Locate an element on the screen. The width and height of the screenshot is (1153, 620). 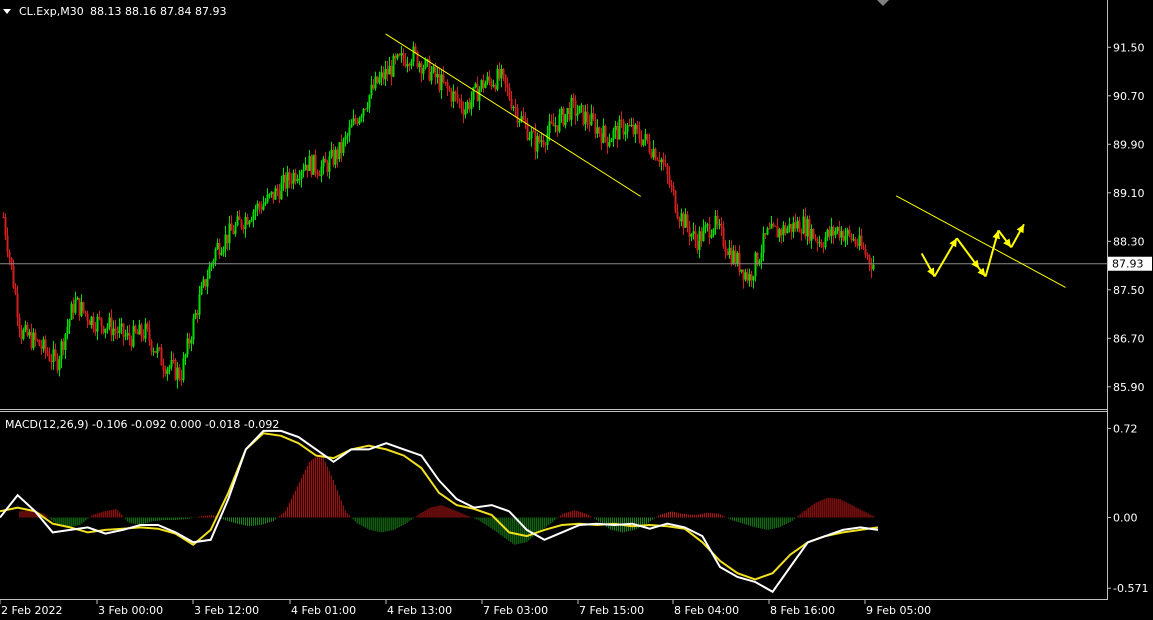
time-axis-label: 9 Feb 05:00 is located at coordinates (898, 610).